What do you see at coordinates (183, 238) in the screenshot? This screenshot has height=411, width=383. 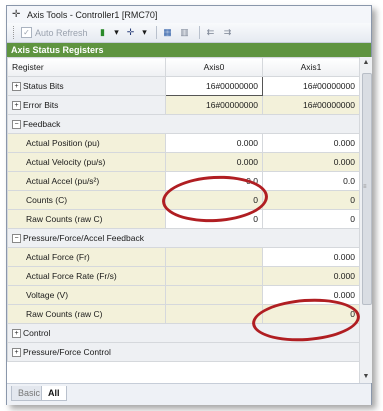 I see `group-row: − Pressure/Force/Accel Feedback` at bounding box center [183, 238].